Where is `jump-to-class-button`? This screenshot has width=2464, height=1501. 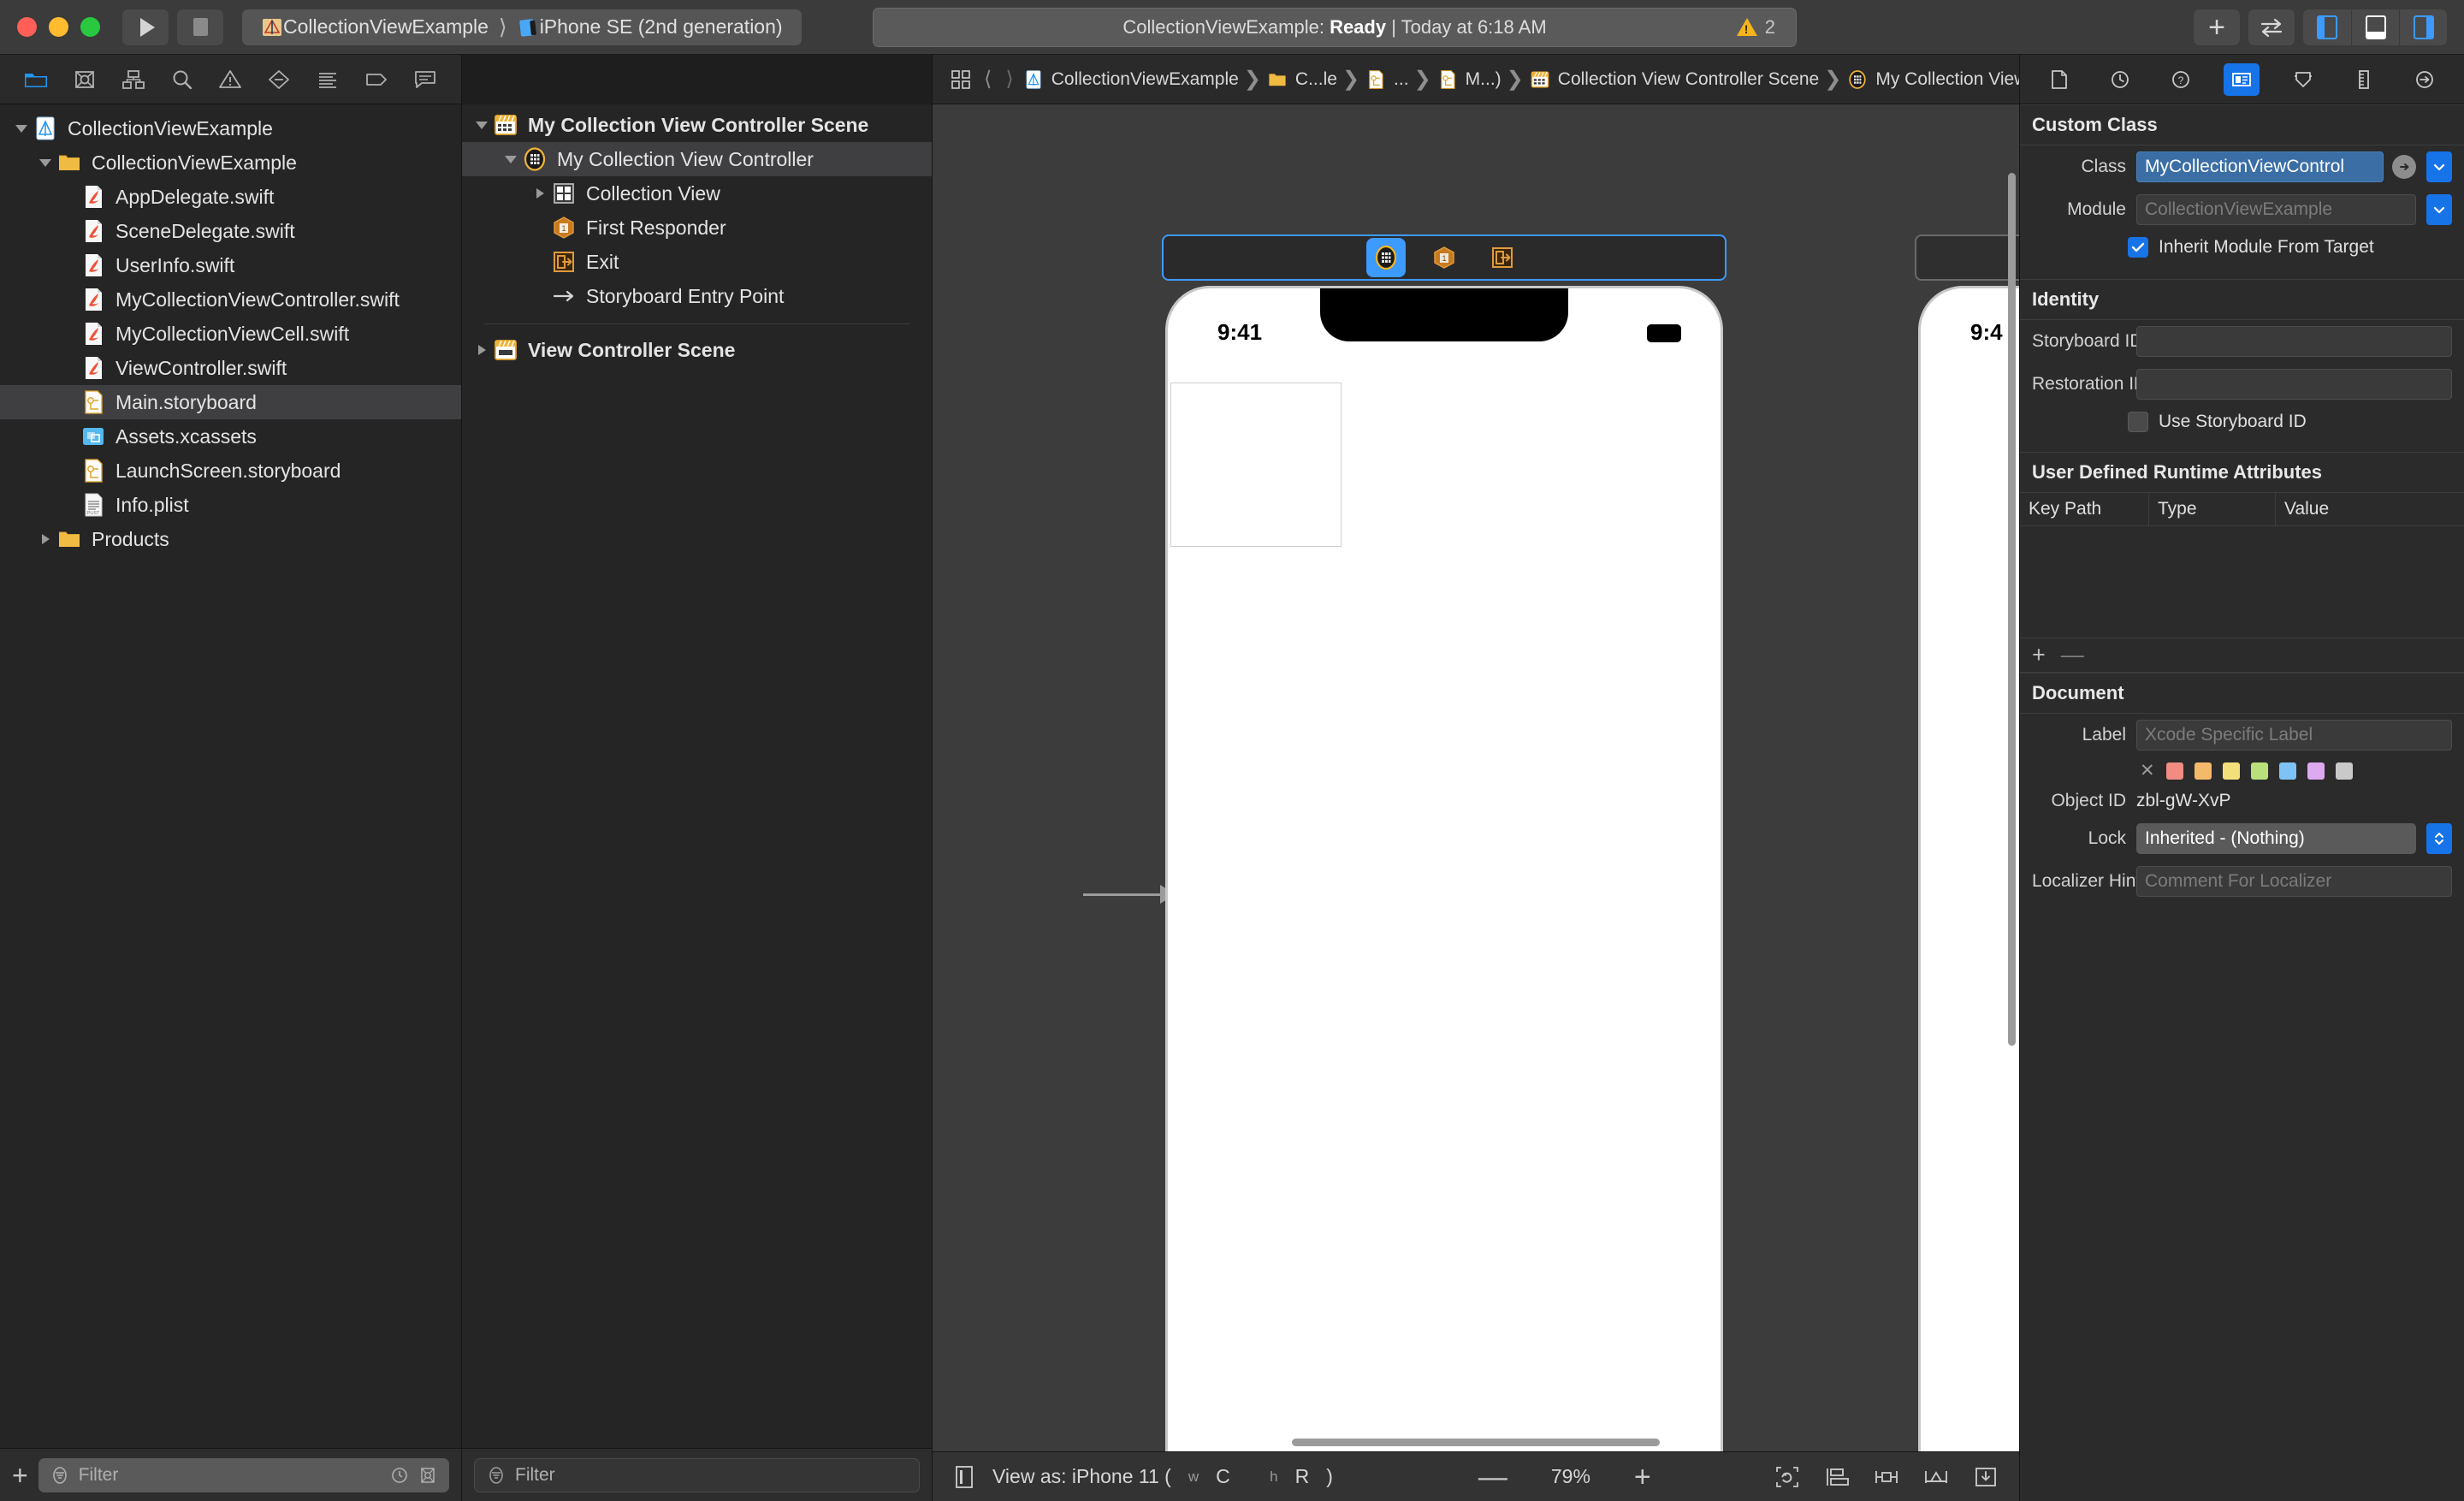
jump-to-class-button is located at coordinates (2404, 167).